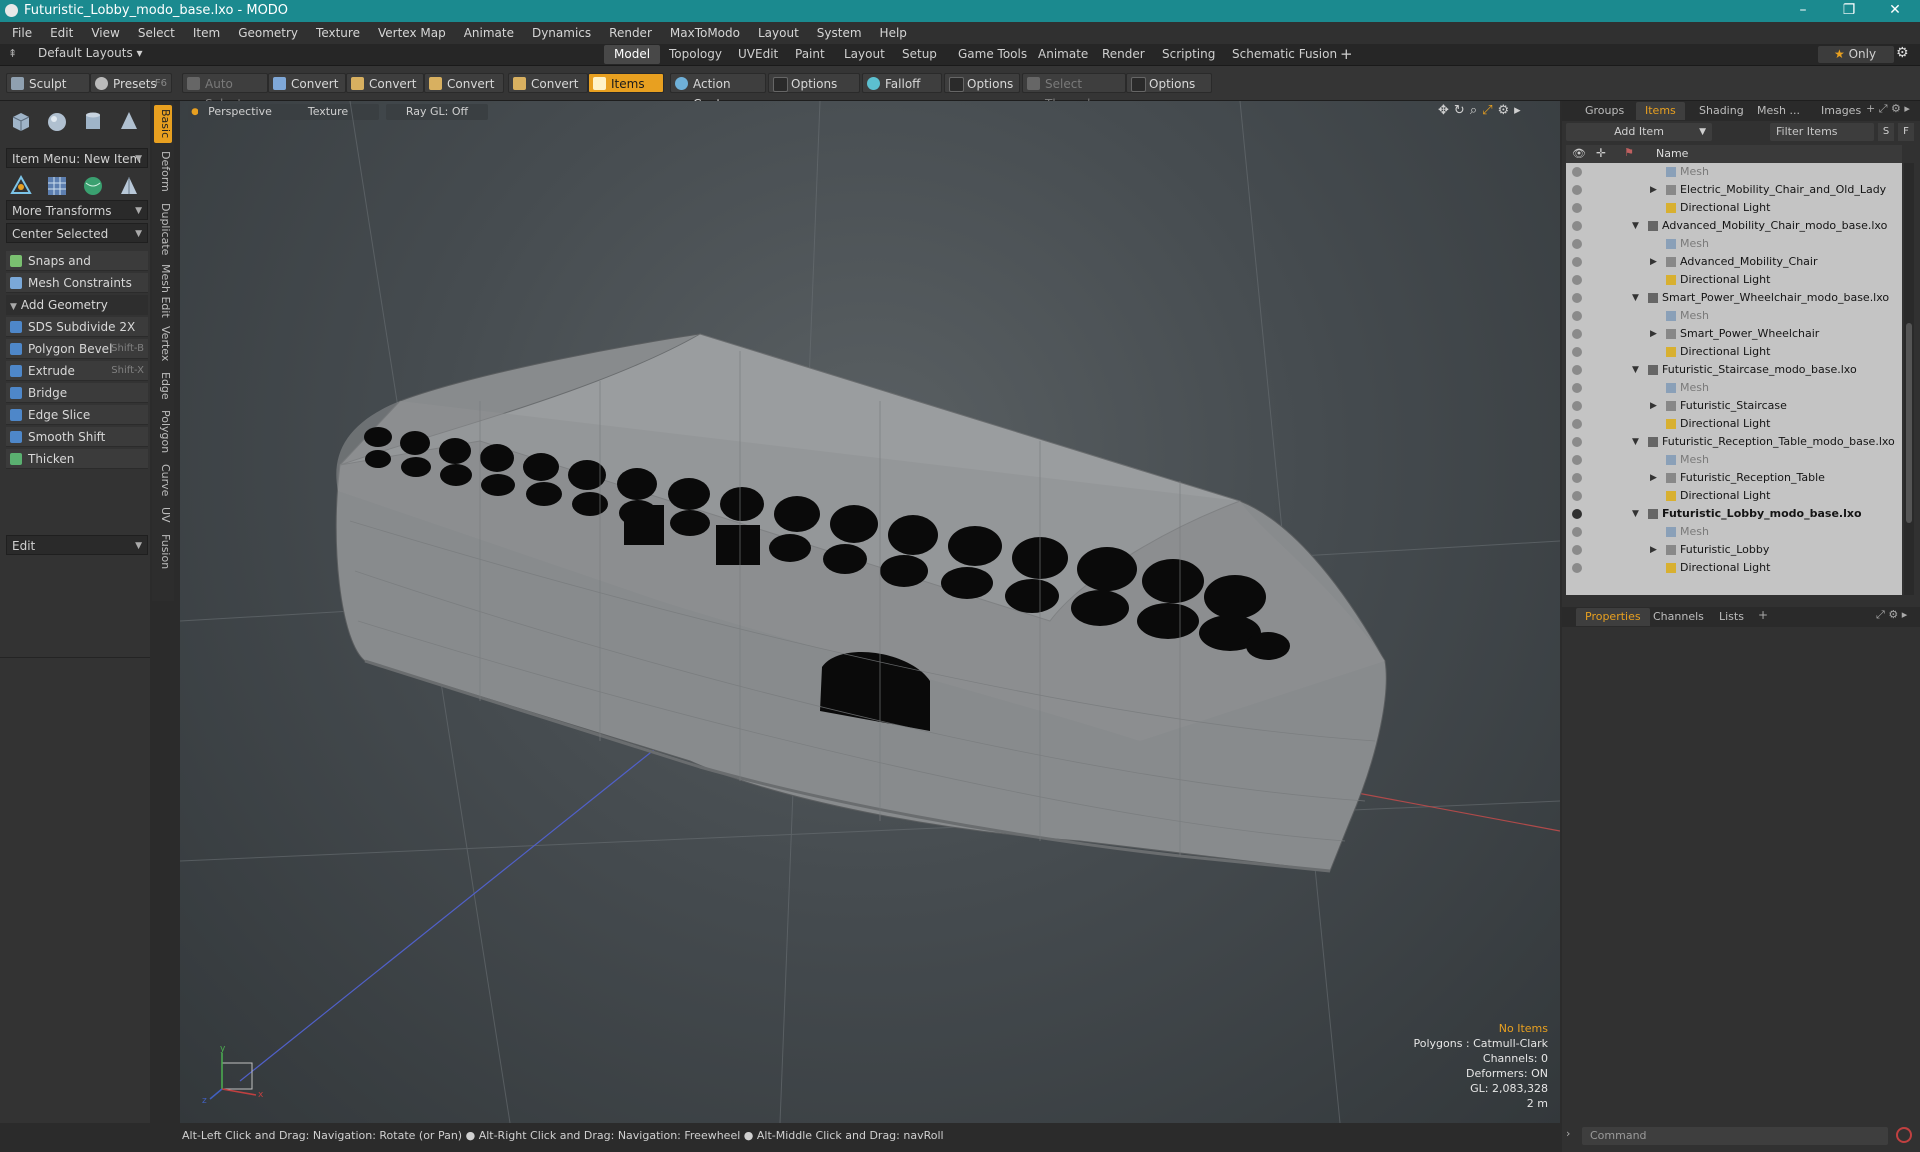  What do you see at coordinates (77, 283) in the screenshot?
I see `mesh-constraints-button: Mesh Constraints` at bounding box center [77, 283].